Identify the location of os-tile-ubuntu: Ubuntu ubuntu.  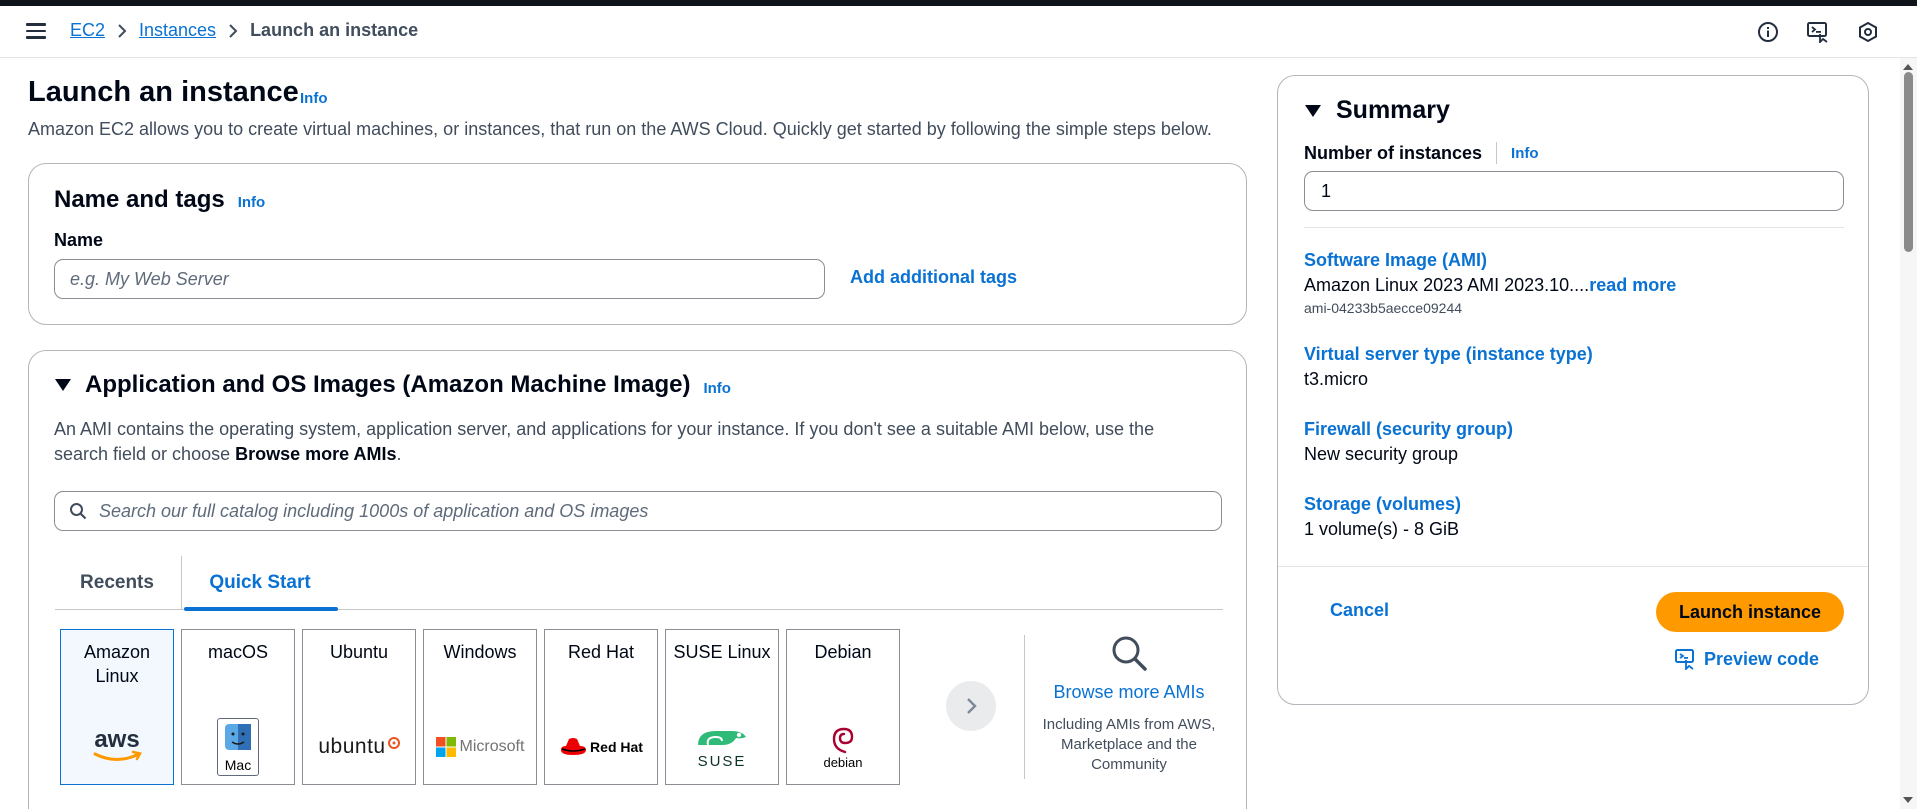
(359, 707).